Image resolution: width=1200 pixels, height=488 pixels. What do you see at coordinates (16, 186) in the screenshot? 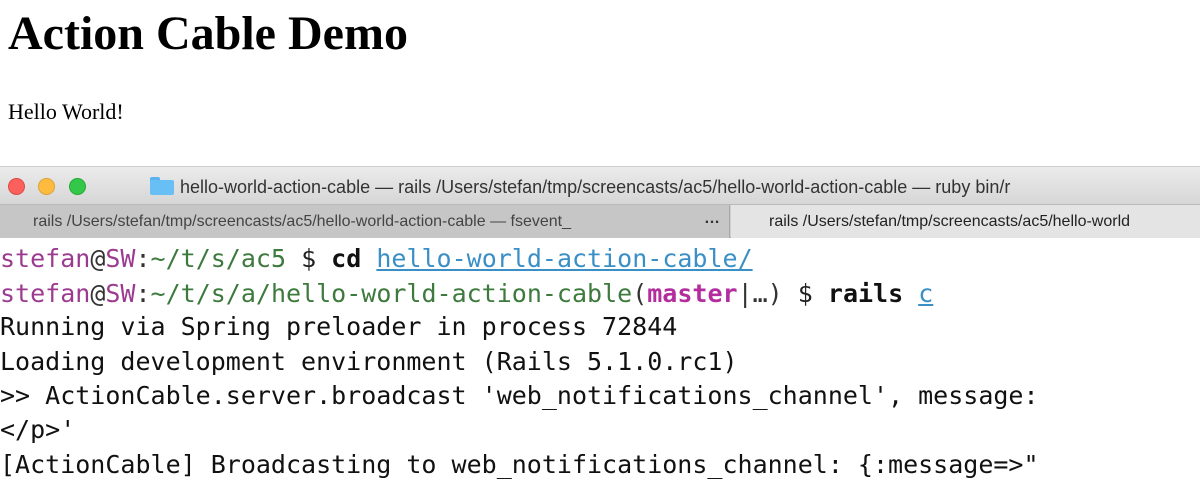
I see `close-window-button` at bounding box center [16, 186].